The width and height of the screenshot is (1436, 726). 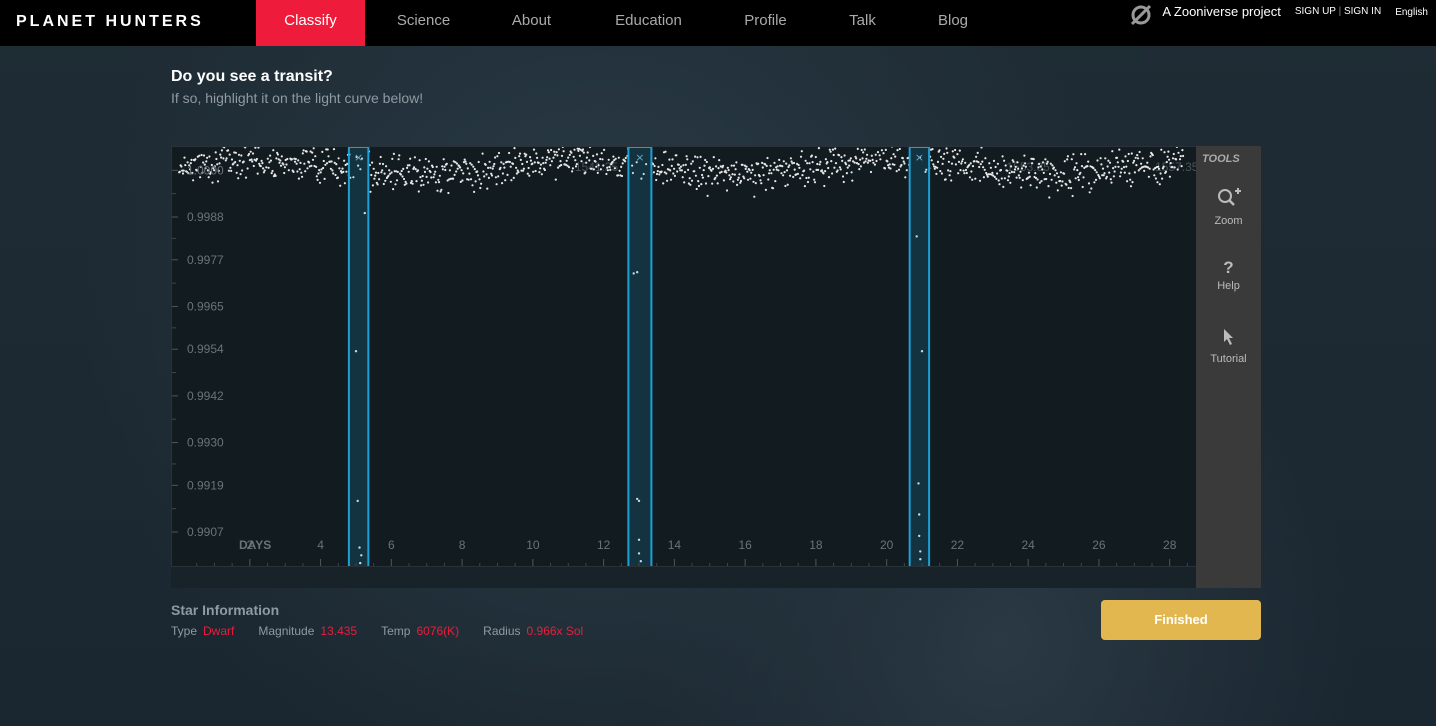 What do you see at coordinates (953, 23) in the screenshot?
I see `nav-item-blog: Blog` at bounding box center [953, 23].